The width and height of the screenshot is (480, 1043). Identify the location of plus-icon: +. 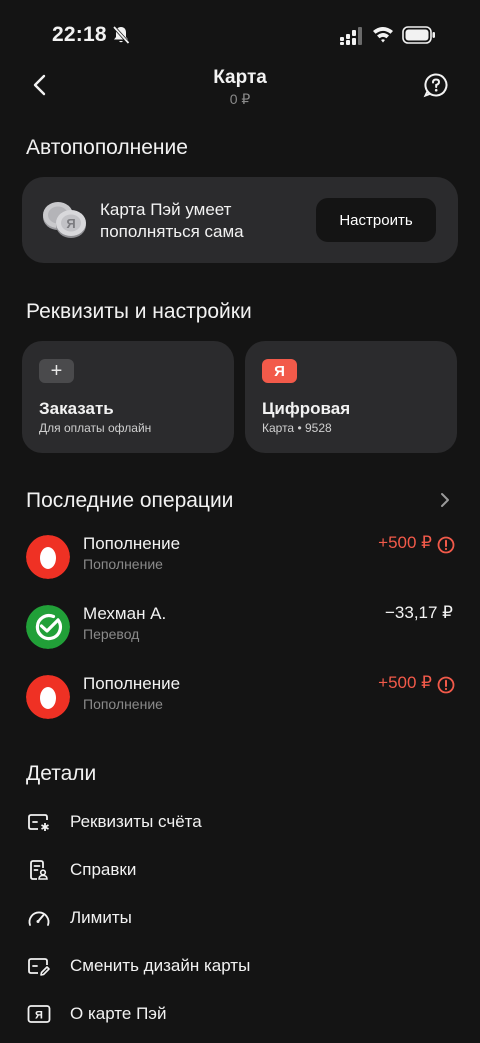
(56, 371).